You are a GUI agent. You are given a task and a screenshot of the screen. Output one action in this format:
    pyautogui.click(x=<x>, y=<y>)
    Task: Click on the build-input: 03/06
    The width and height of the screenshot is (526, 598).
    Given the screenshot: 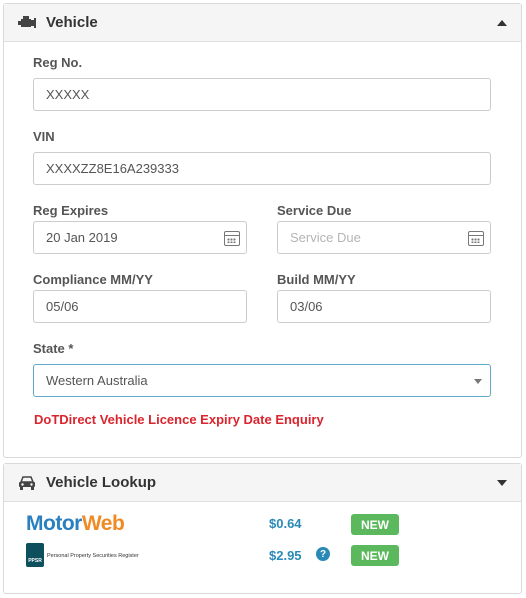 What is the action you would take?
    pyautogui.click(x=384, y=306)
    